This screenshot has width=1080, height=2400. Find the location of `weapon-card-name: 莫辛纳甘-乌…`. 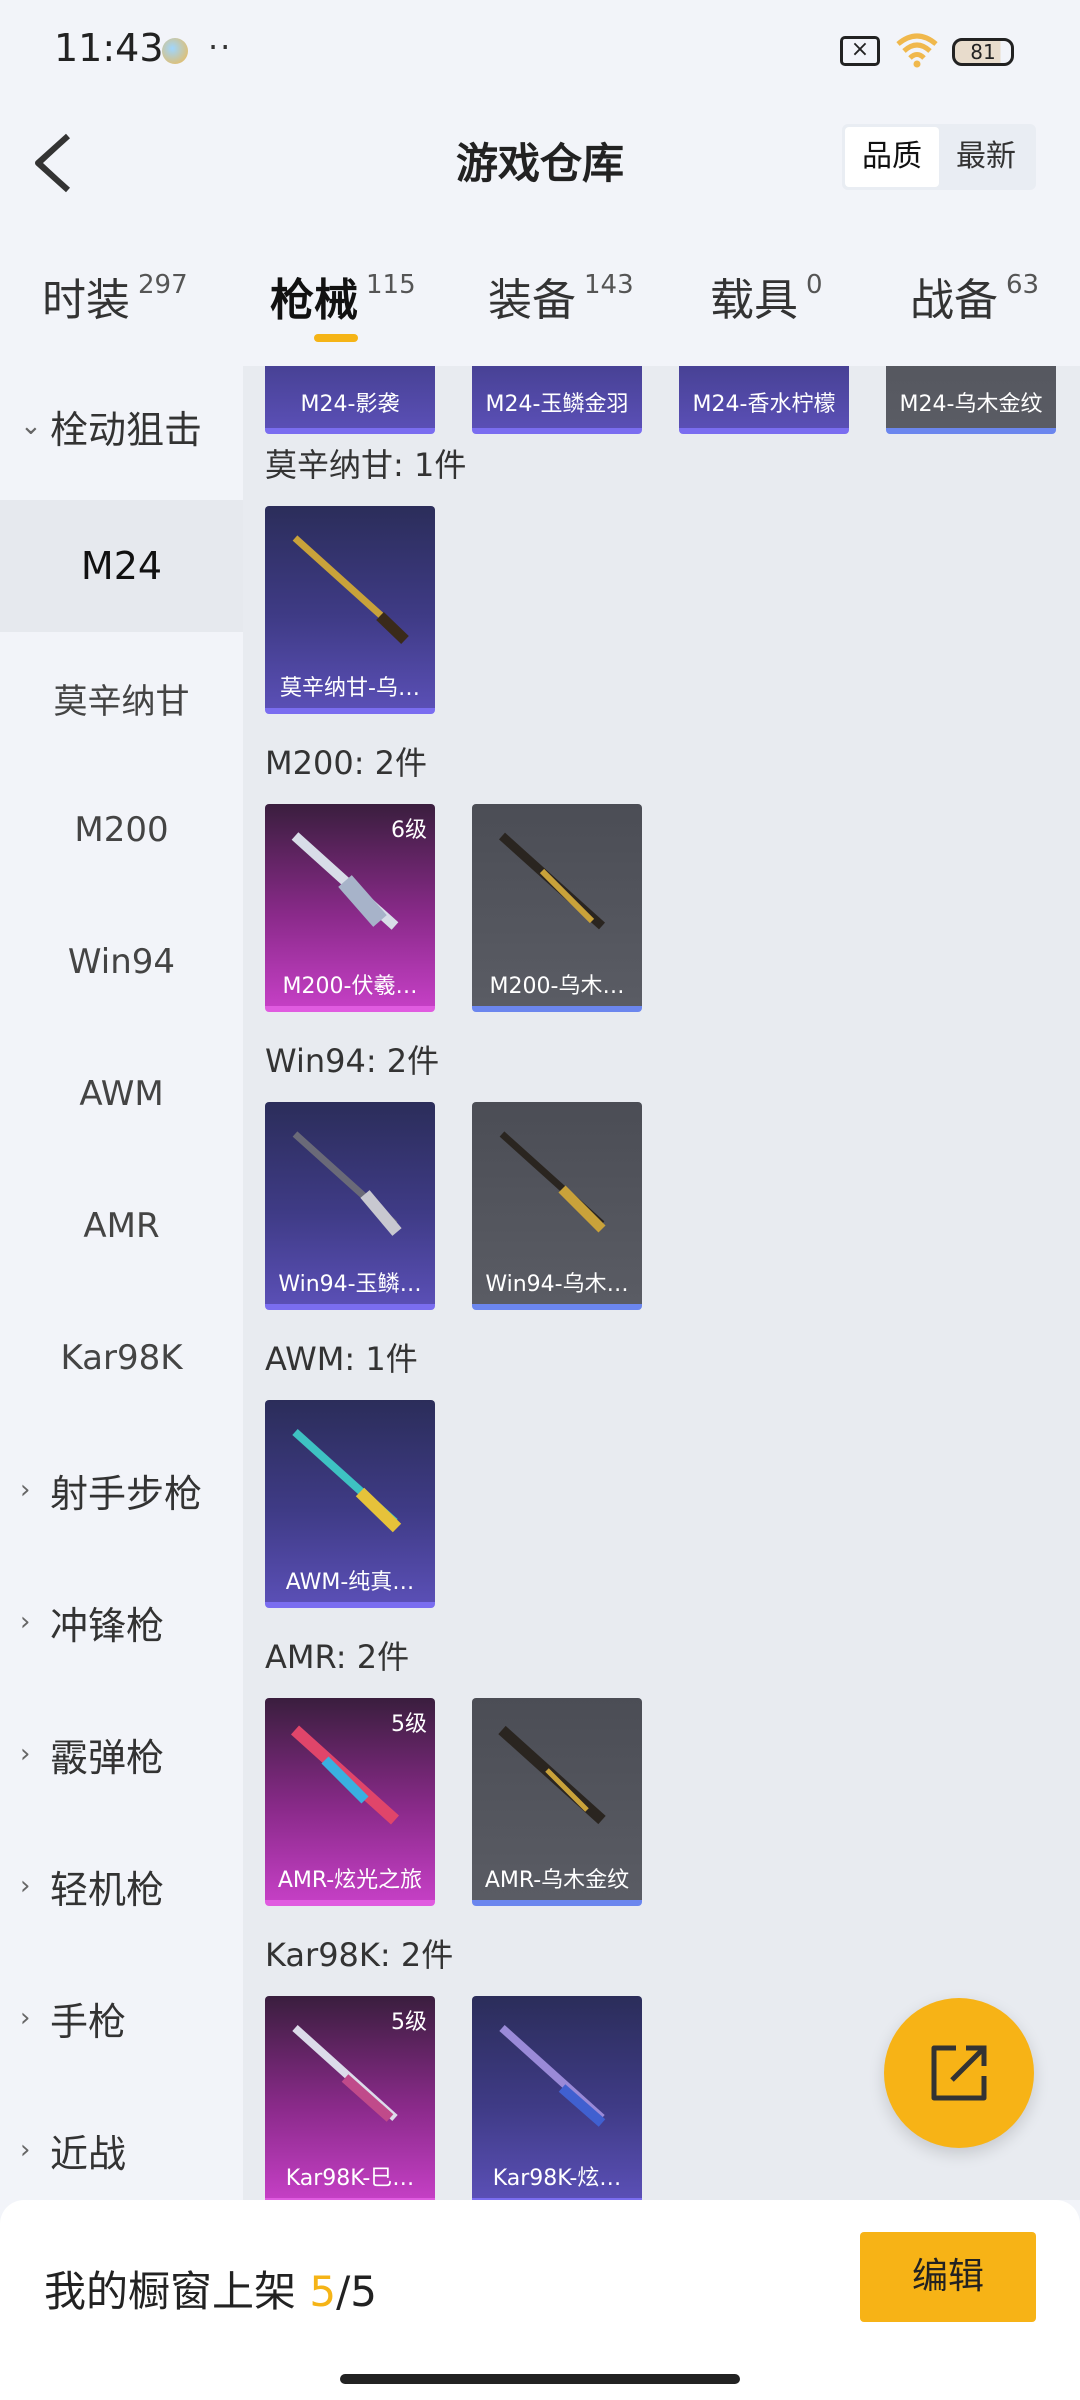

weapon-card-name: 莫辛纳甘-乌… is located at coordinates (350, 688).